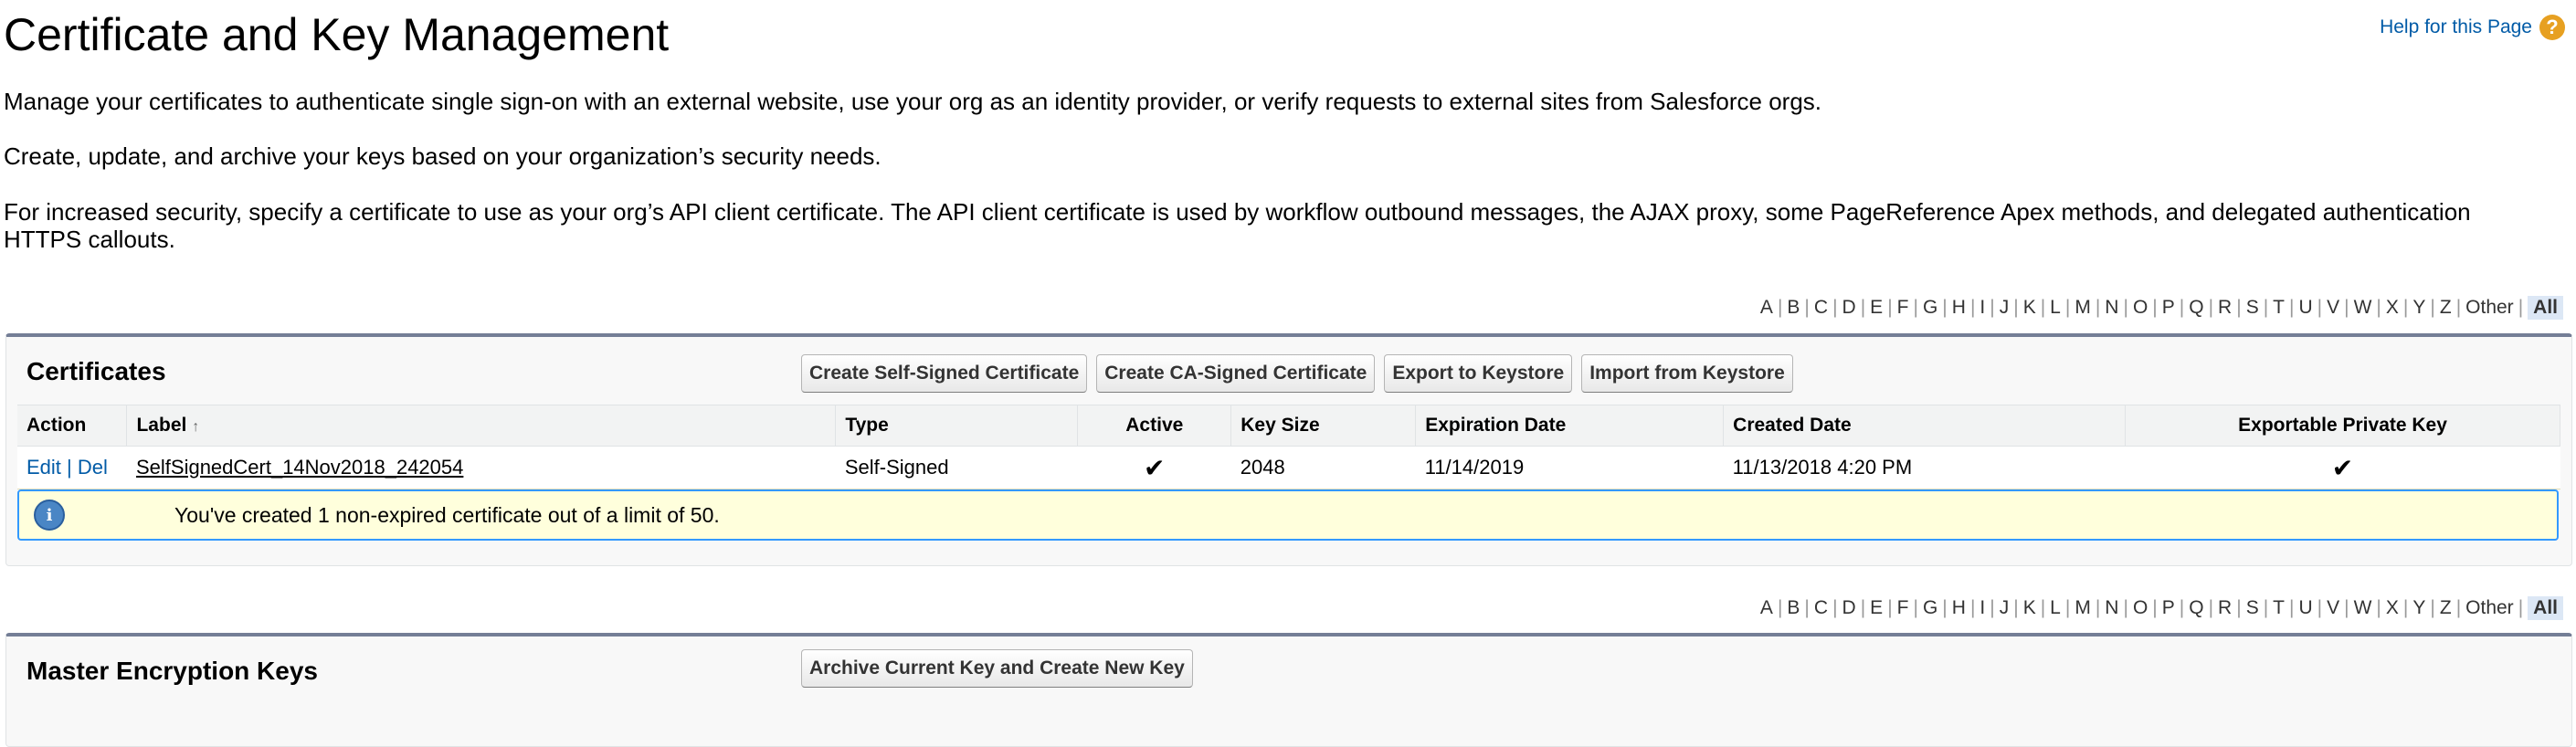 This screenshot has width=2576, height=747. Describe the element at coordinates (2418, 308) in the screenshot. I see `certificates-alpha-filter-y: Y` at that location.